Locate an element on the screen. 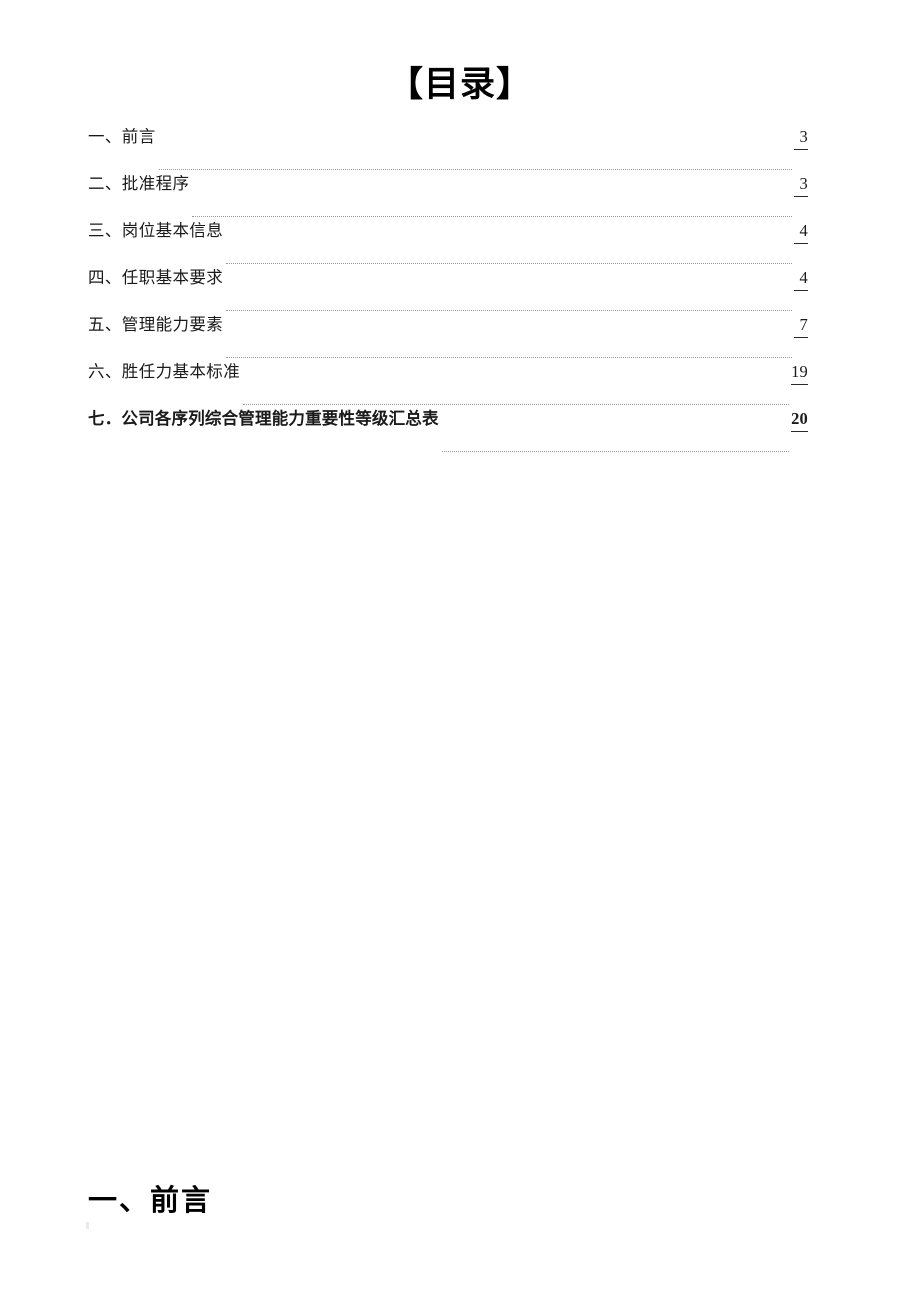 This screenshot has height=1302, width=920. toc-entry-page-number: 20 is located at coordinates (799, 420).